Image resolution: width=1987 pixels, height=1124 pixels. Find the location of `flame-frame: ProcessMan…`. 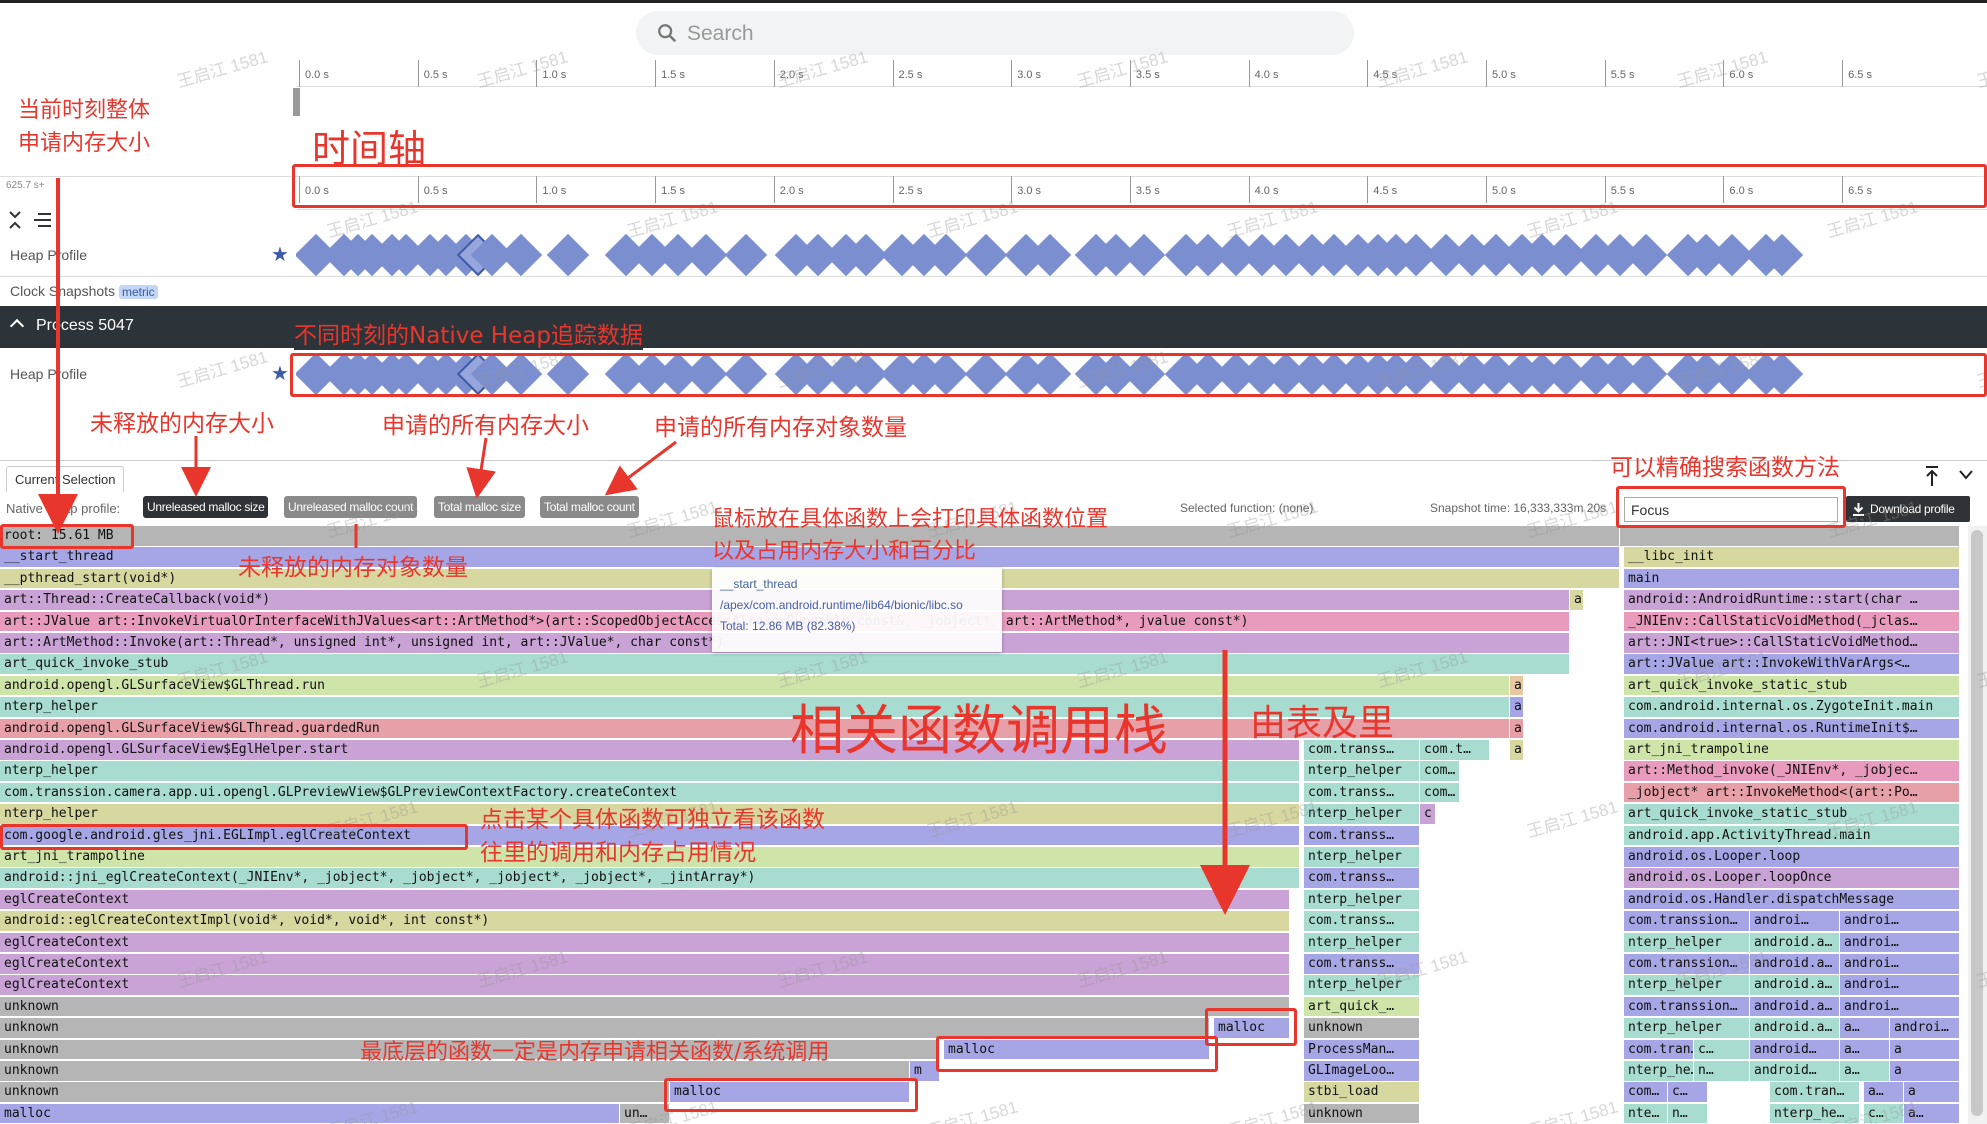

flame-frame: ProcessMan… is located at coordinates (1362, 1050).